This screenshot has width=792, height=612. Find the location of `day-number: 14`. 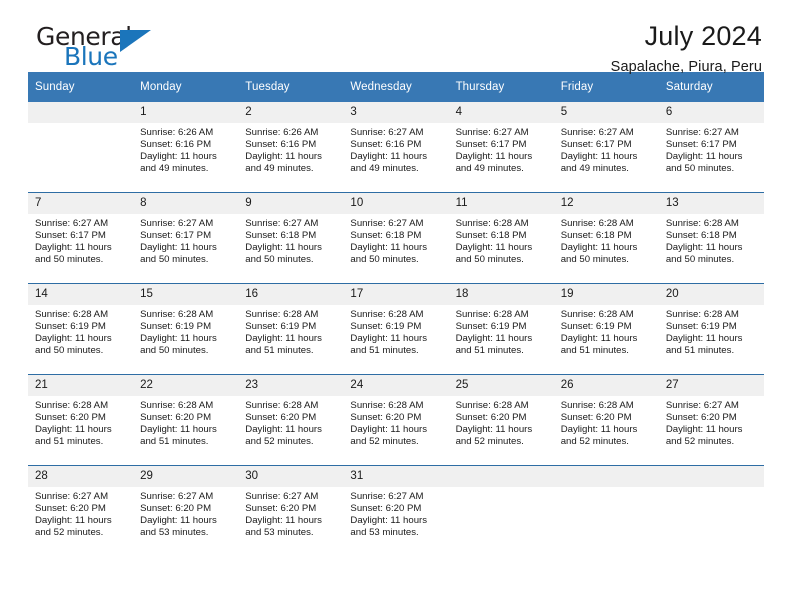

day-number: 14 is located at coordinates (81, 294).